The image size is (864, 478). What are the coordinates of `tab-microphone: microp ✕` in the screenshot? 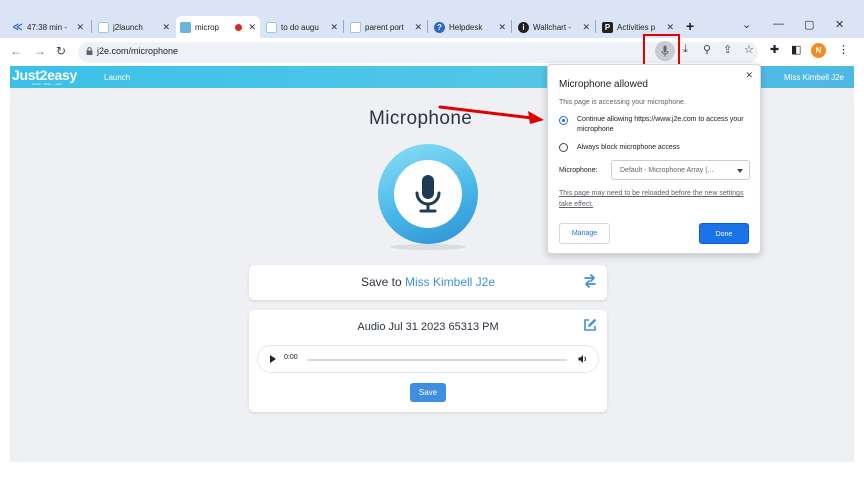 It's located at (218, 27).